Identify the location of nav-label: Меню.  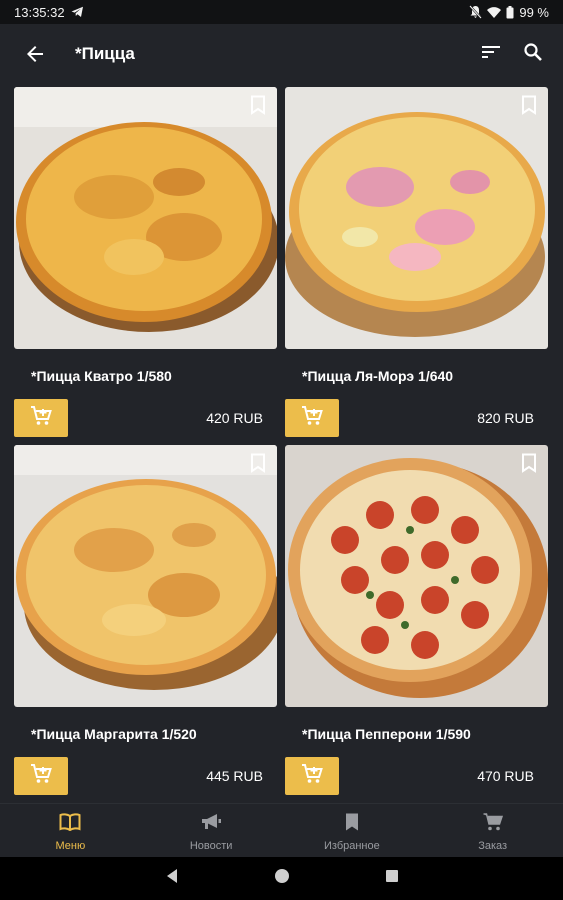
(70, 846).